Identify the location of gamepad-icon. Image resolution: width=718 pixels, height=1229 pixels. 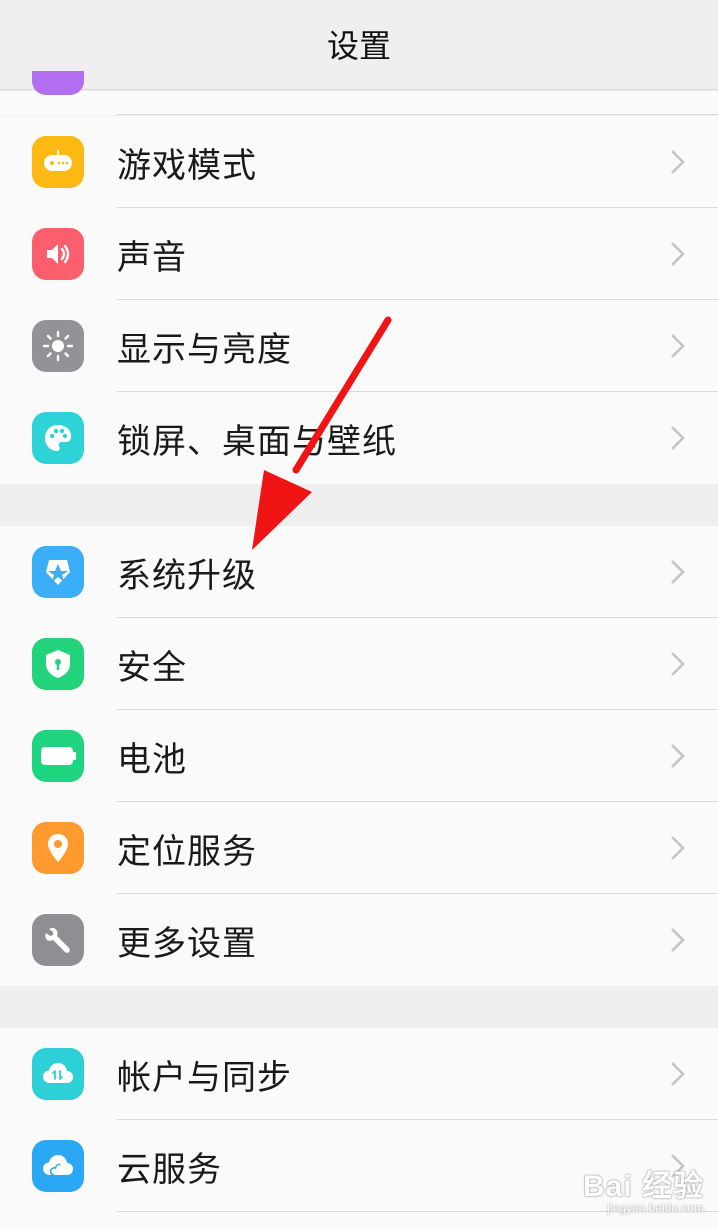
(58, 162).